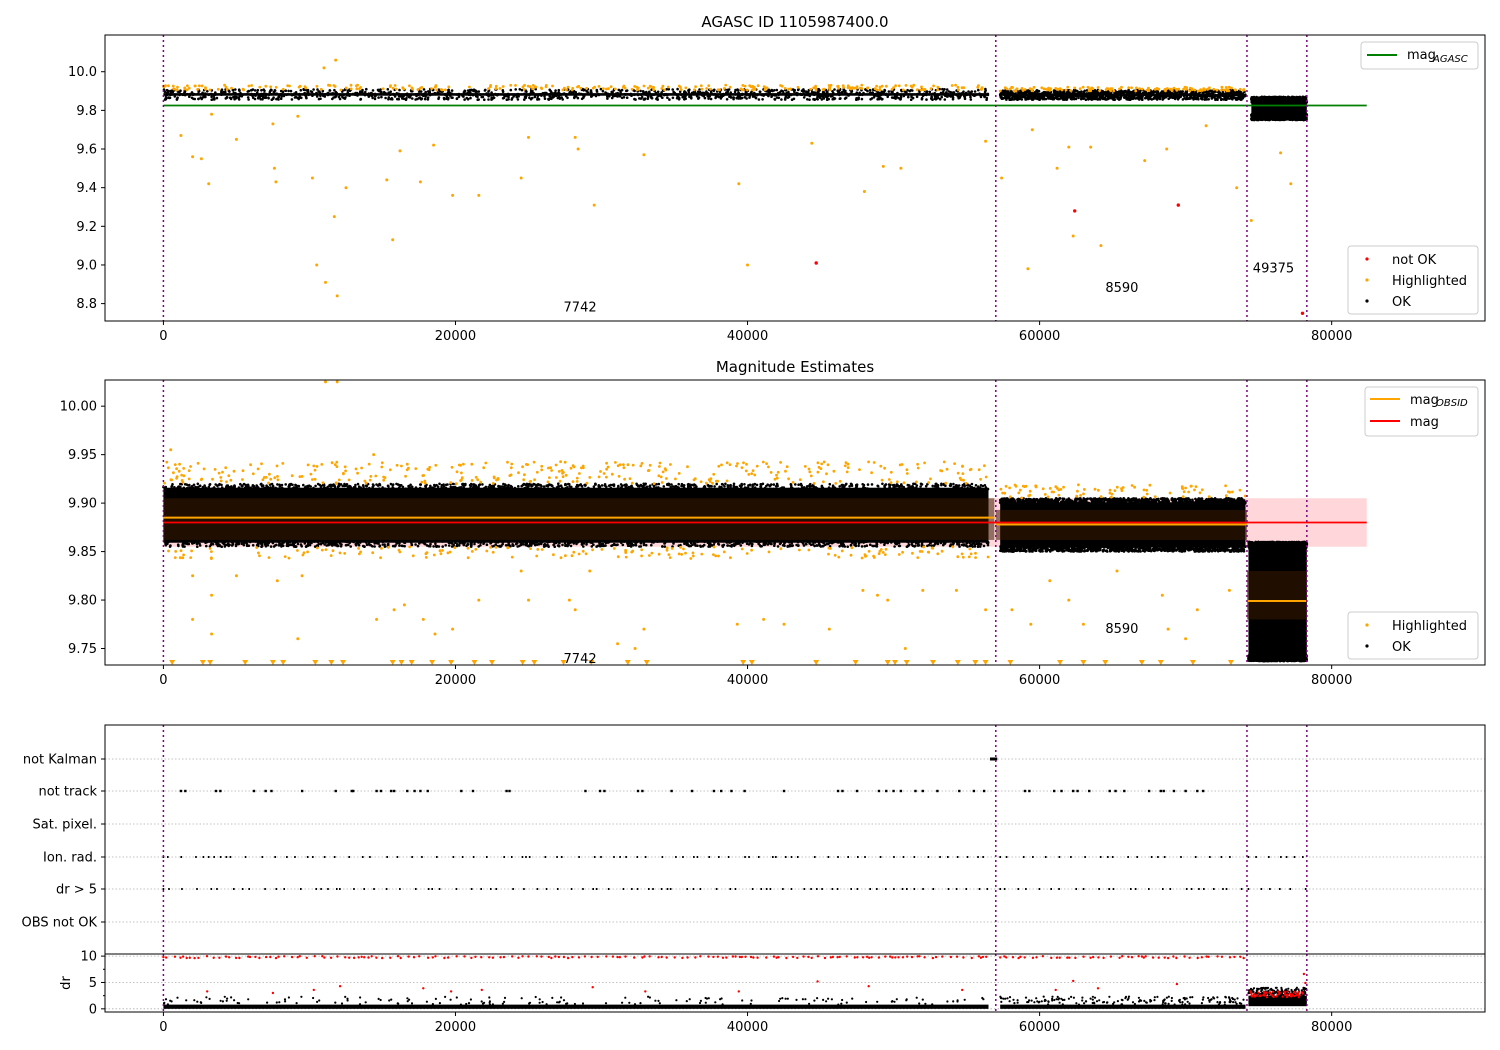 Image resolution: width=1500 pixels, height=1050 pixels. What do you see at coordinates (1401, 302) in the screenshot?
I see `legend-entry: OK` at bounding box center [1401, 302].